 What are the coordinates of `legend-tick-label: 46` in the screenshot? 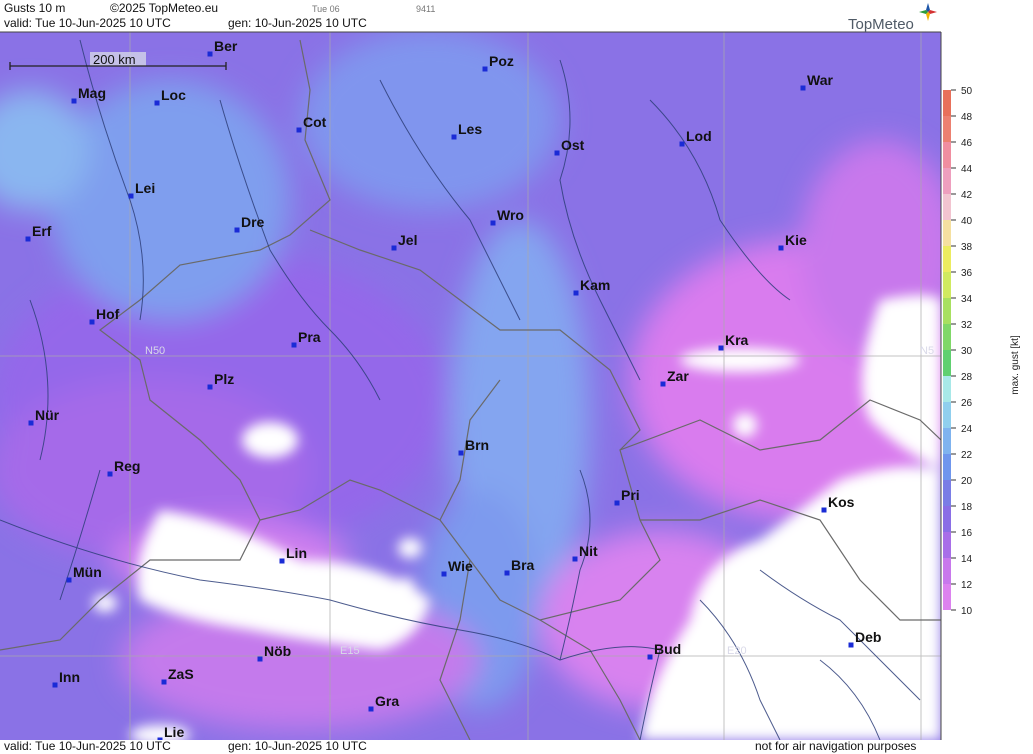 It's located at (967, 143).